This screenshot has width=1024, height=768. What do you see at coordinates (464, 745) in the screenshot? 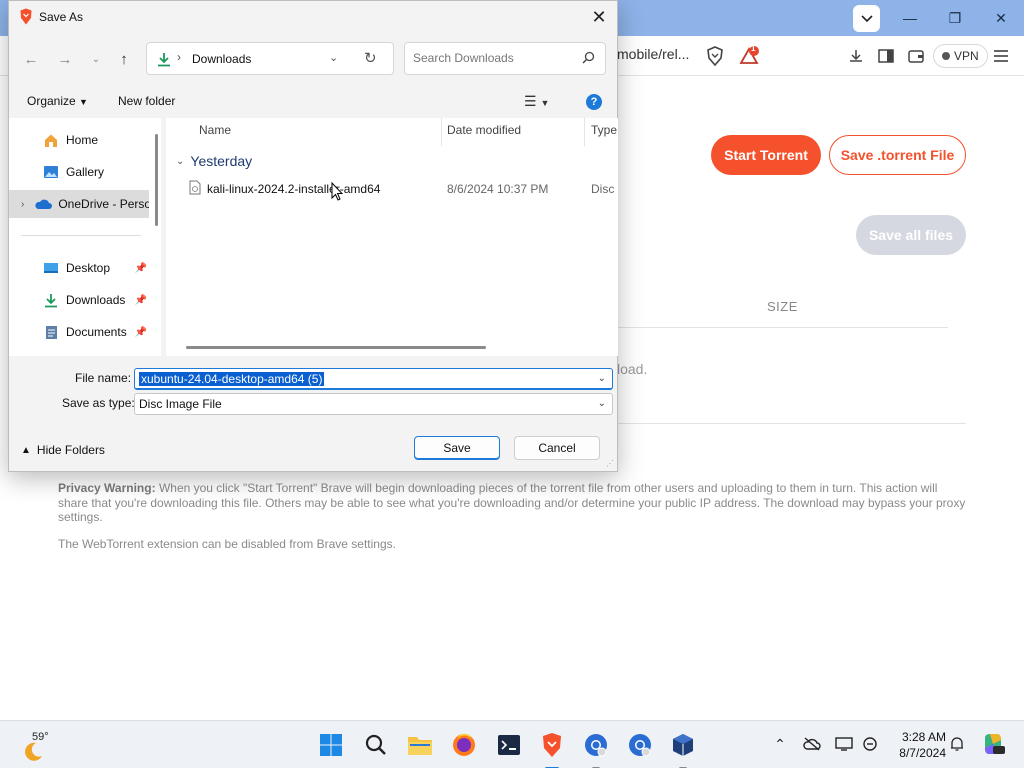
I see `firefox-icon` at bounding box center [464, 745].